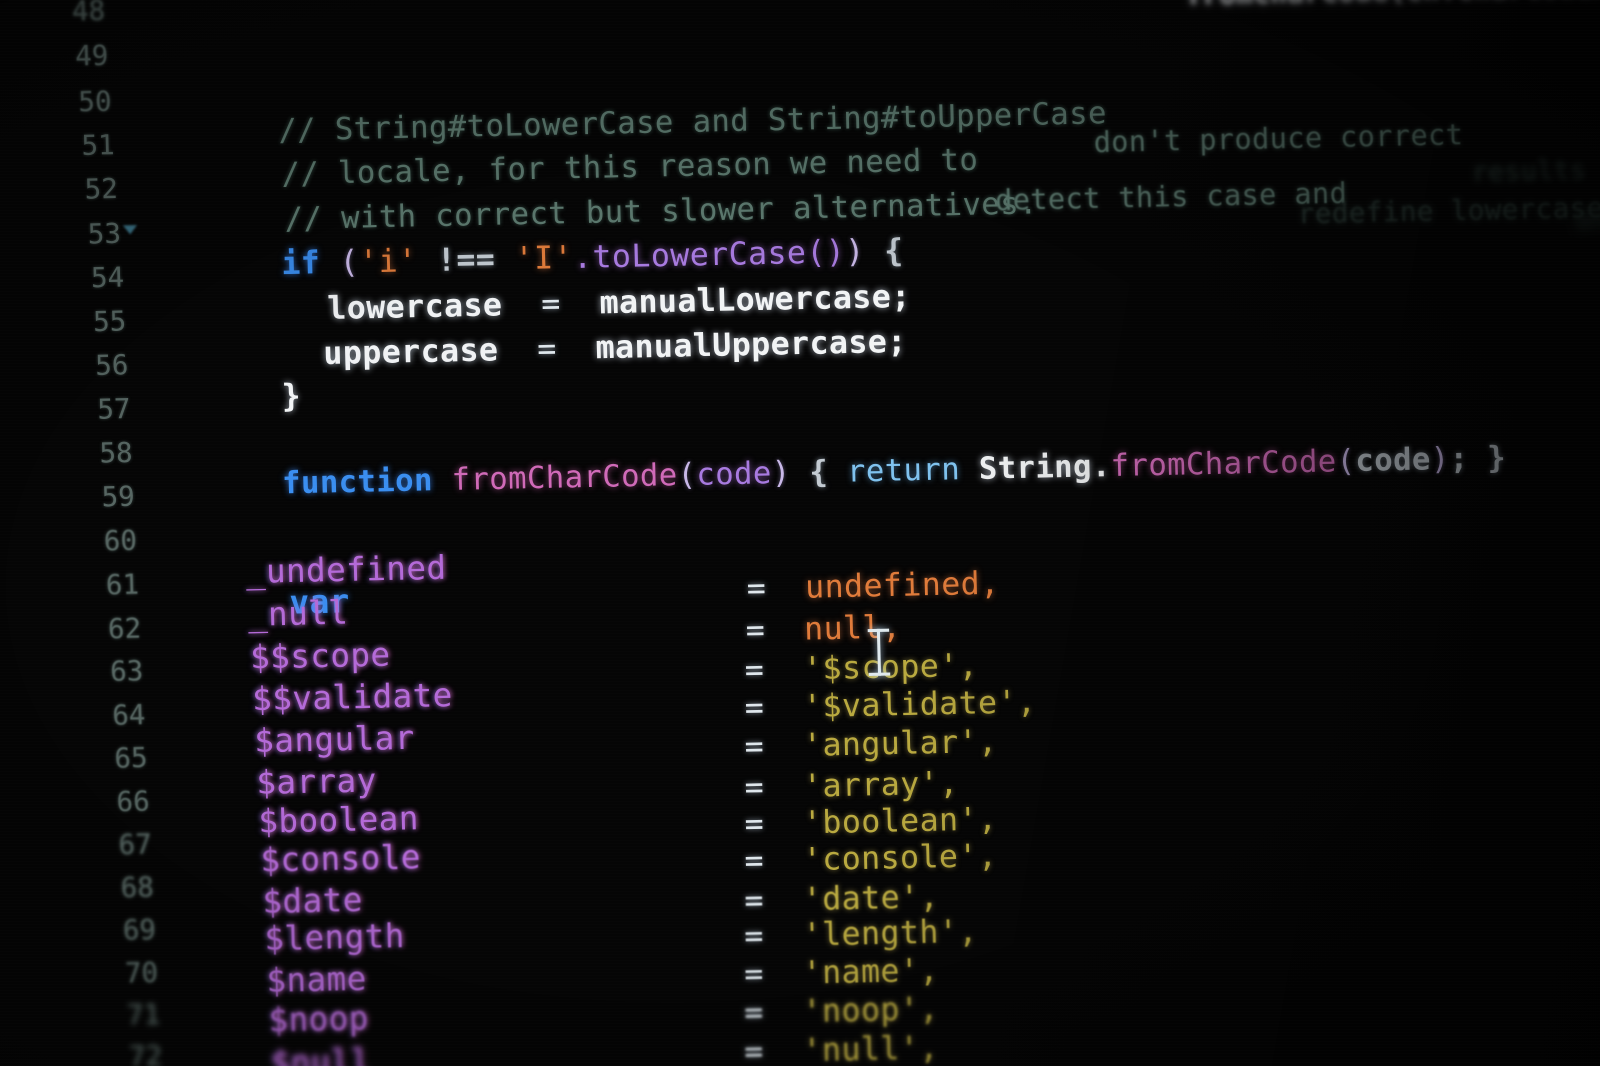  What do you see at coordinates (321, 1053) in the screenshot?
I see `declaration-name: $null` at bounding box center [321, 1053].